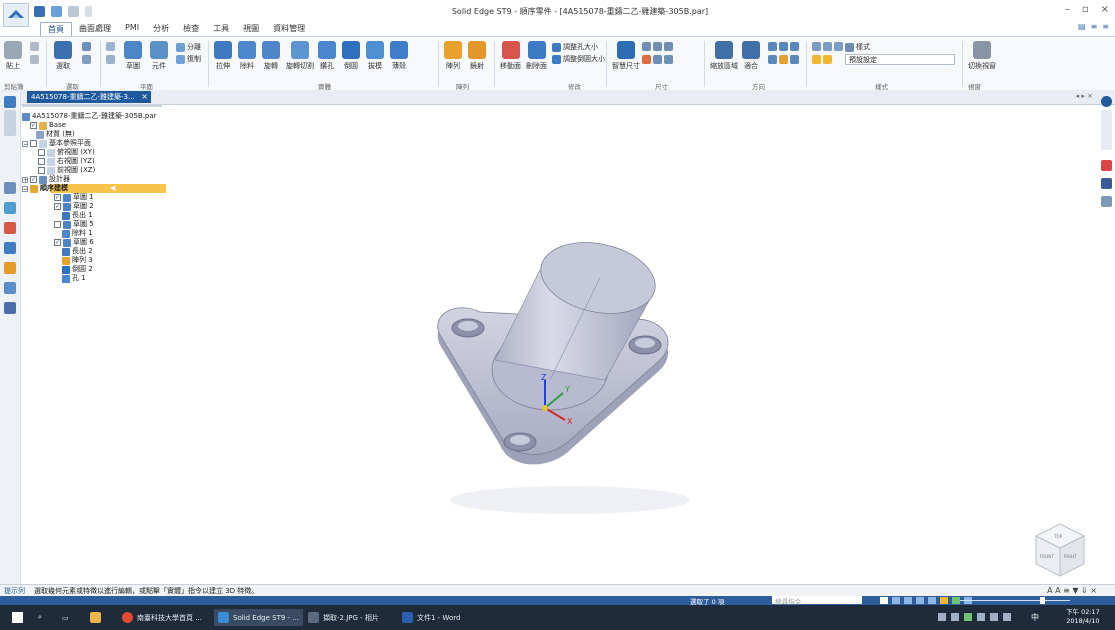 This screenshot has width=1115, height=630. I want to click on volume-icon, so click(994, 617).